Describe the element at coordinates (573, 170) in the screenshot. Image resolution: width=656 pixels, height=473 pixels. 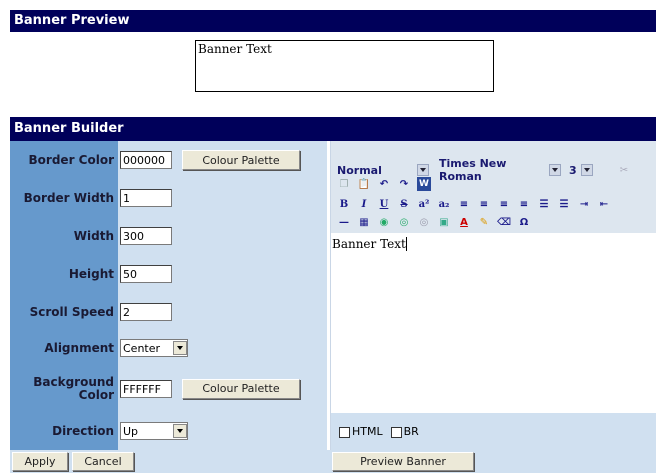
I see `size-select-value: 3` at that location.